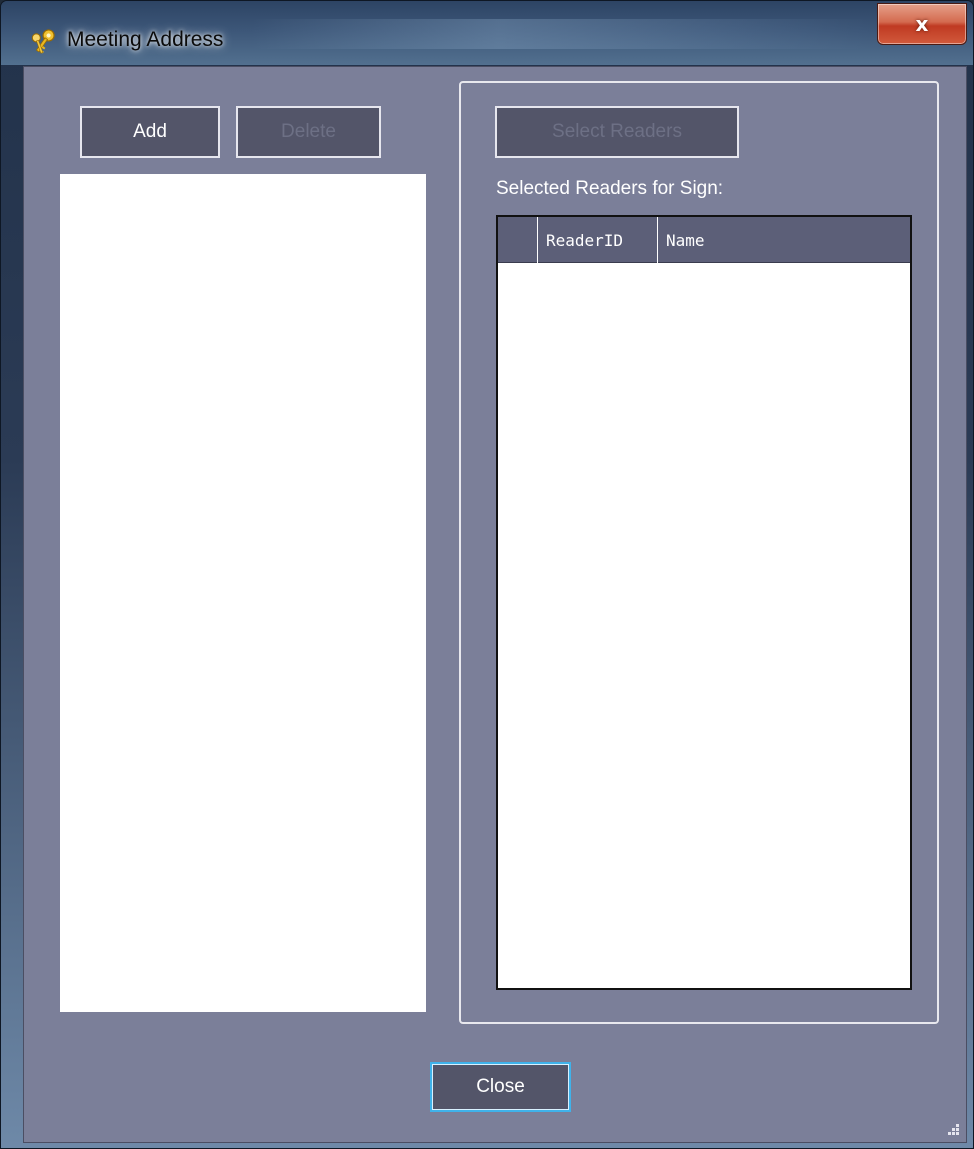  I want to click on close-button: Close, so click(500, 1087).